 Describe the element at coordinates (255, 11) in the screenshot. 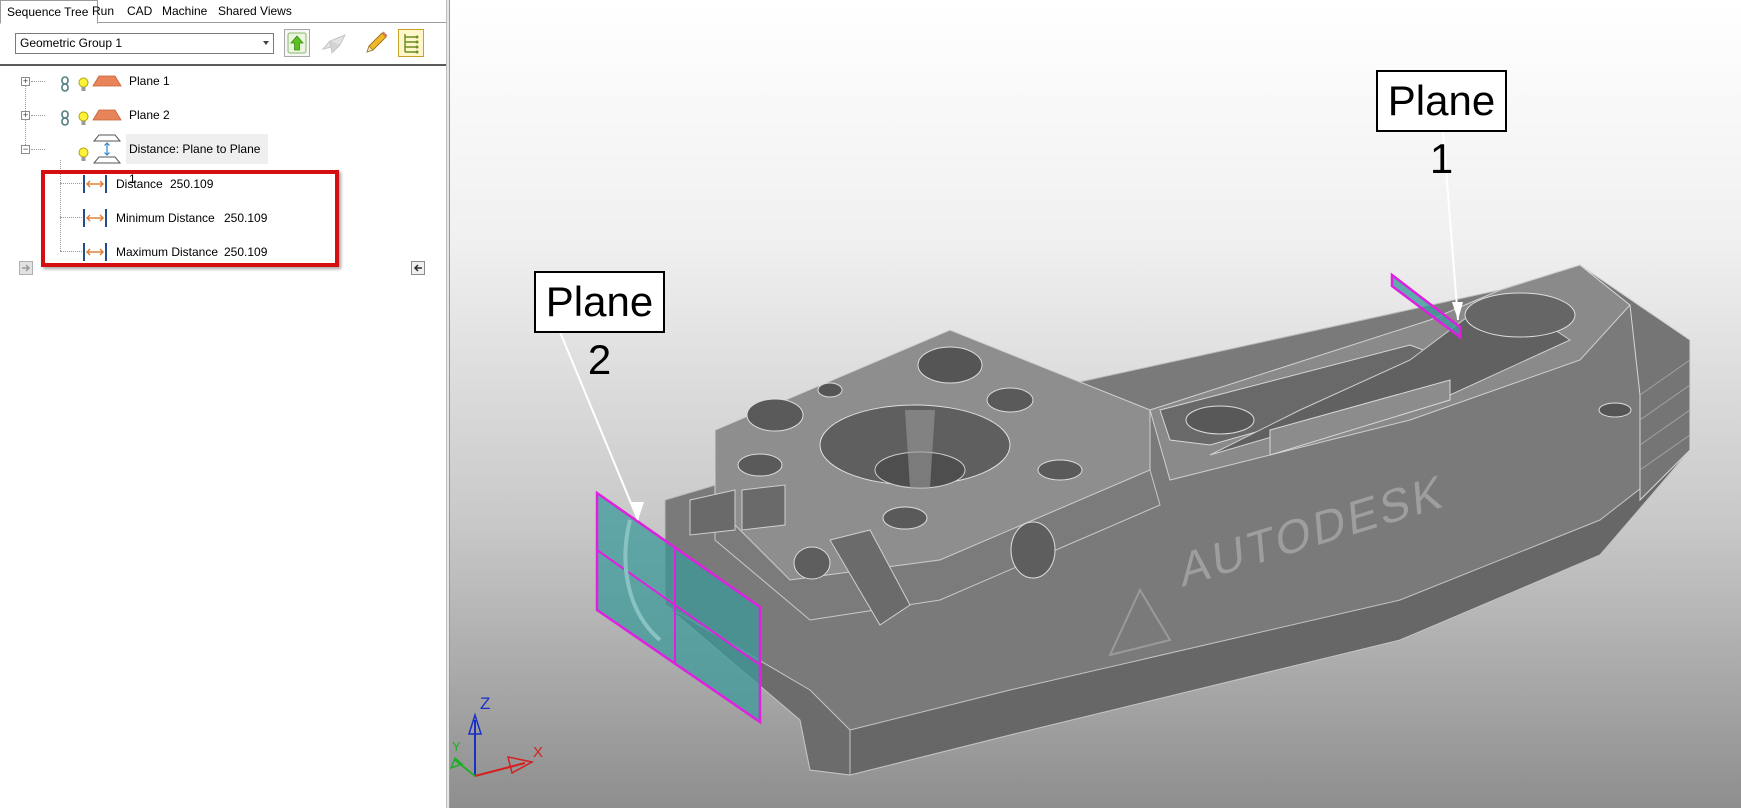

I see `tab-shared-views: Shared Views` at that location.